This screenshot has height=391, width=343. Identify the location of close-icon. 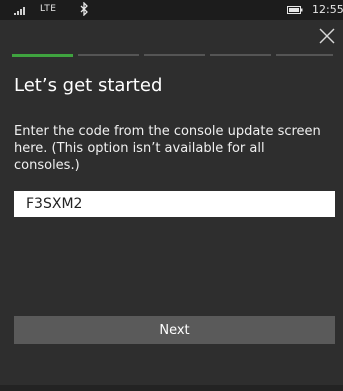
(327, 36).